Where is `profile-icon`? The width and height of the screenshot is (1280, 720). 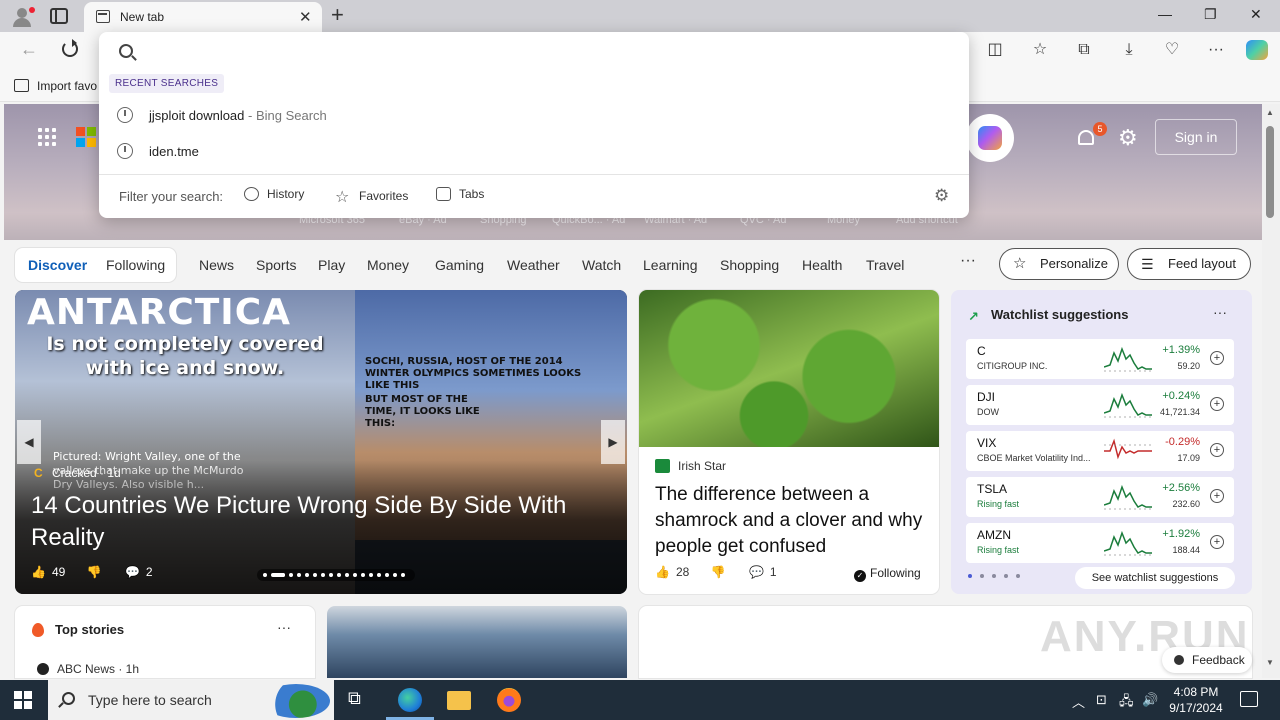
profile-icon is located at coordinates (22, 16).